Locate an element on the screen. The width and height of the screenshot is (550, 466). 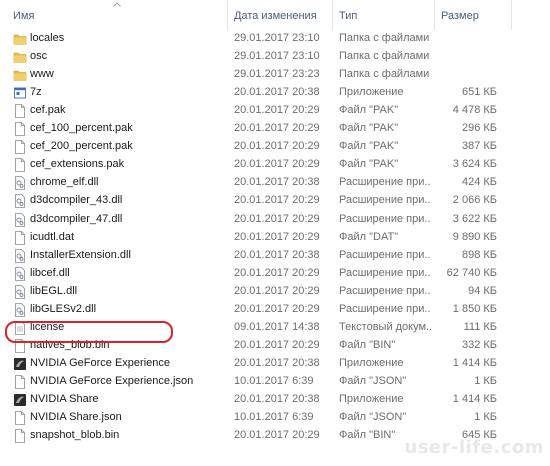
file-name: cef_extensions.pak is located at coordinates (77, 164).